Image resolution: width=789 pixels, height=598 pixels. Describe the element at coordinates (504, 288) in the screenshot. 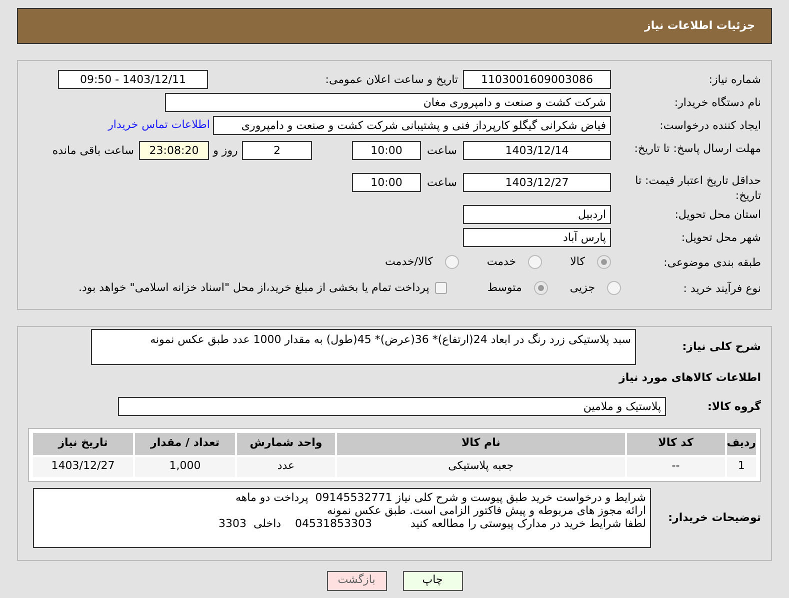

I see `radio-label: متوسط` at that location.